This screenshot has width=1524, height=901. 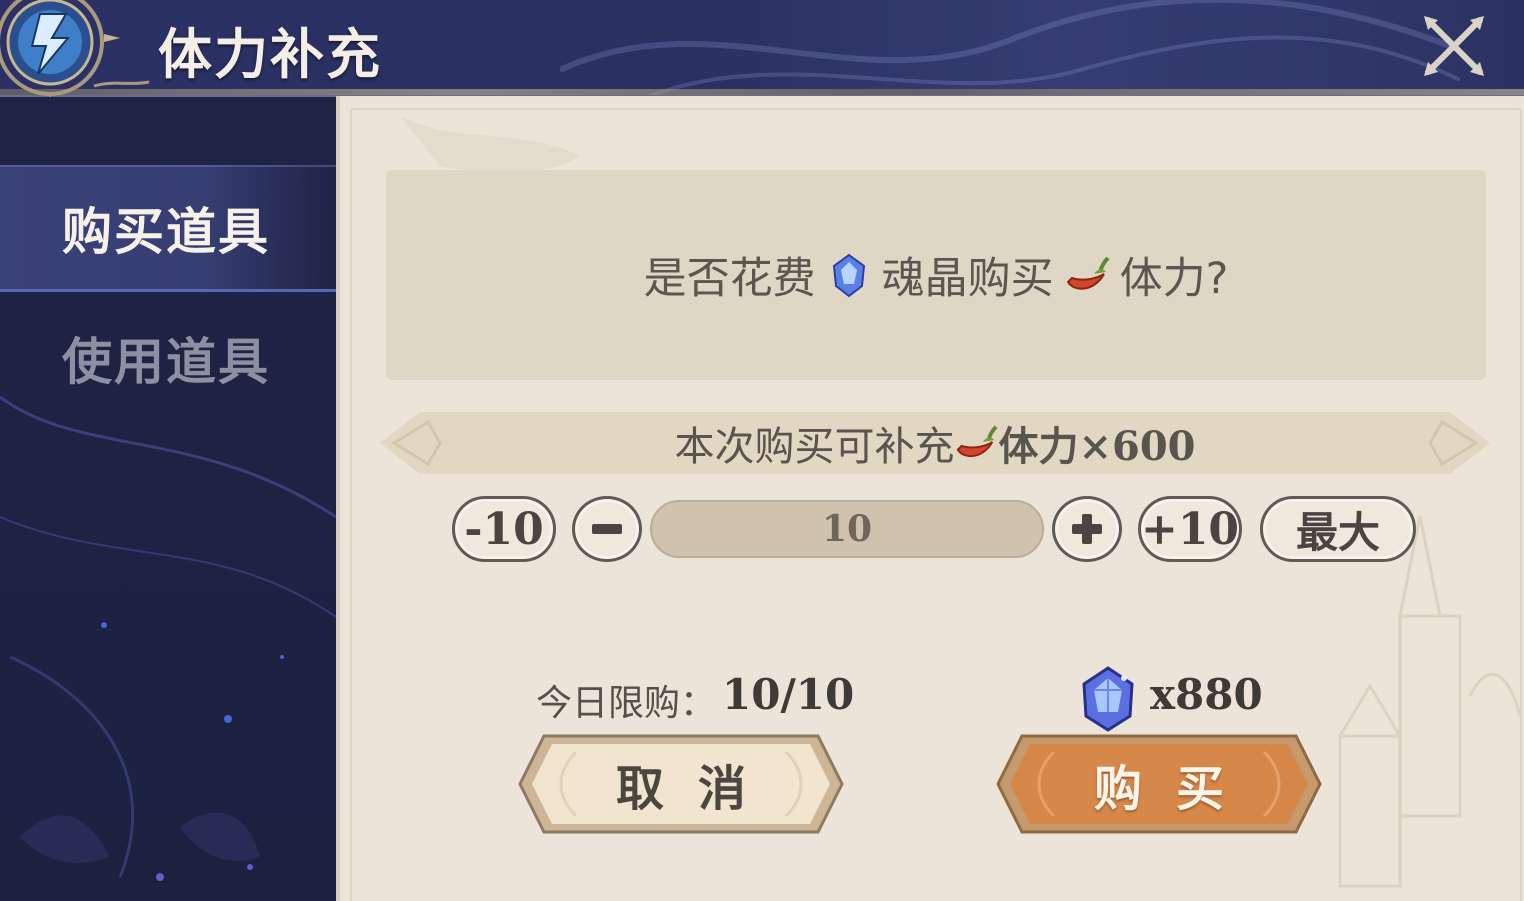 What do you see at coordinates (166, 231) in the screenshot?
I see `tab-buy-items-label: 购买道具` at bounding box center [166, 231].